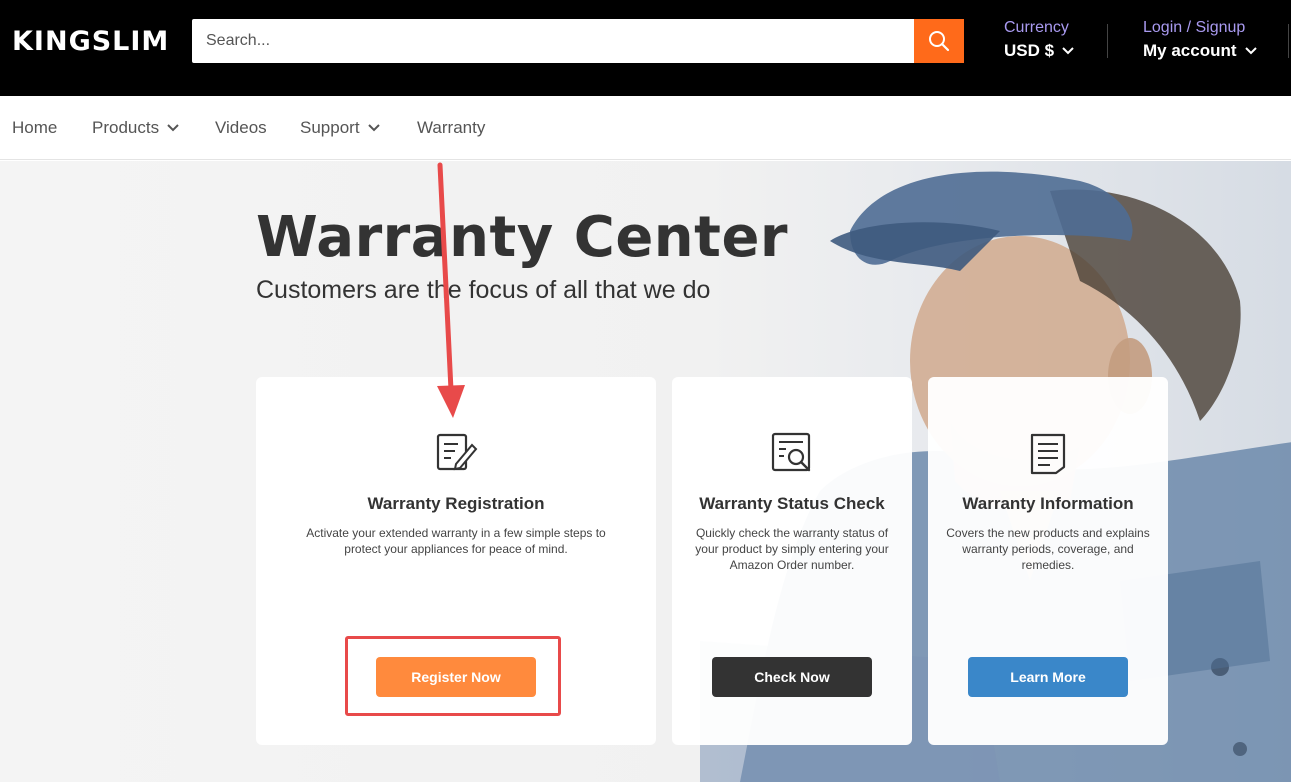 The width and height of the screenshot is (1291, 782). Describe the element at coordinates (792, 503) in the screenshot. I see `card-title: Warranty Status Check` at that location.